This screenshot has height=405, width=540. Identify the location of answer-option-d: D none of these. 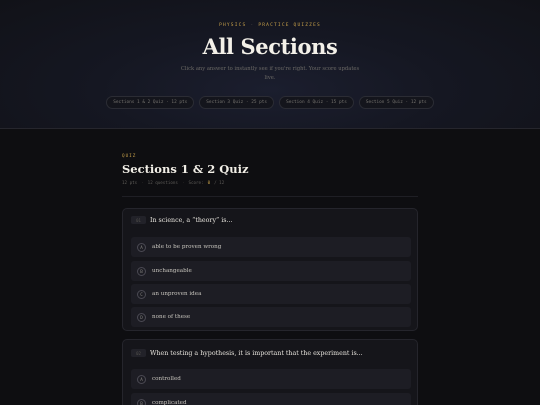
(271, 317).